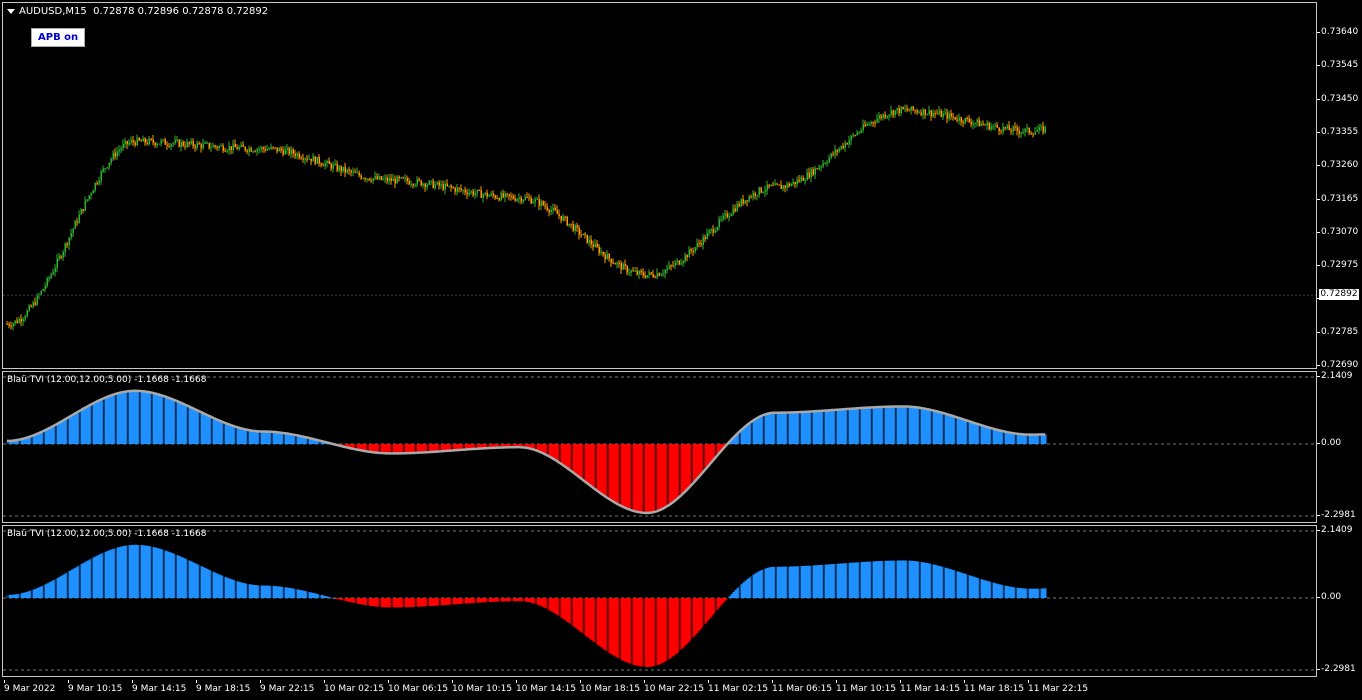 The height and width of the screenshot is (700, 1362). What do you see at coordinates (58, 37) in the screenshot?
I see `apb-toggle-button: APB on` at bounding box center [58, 37].